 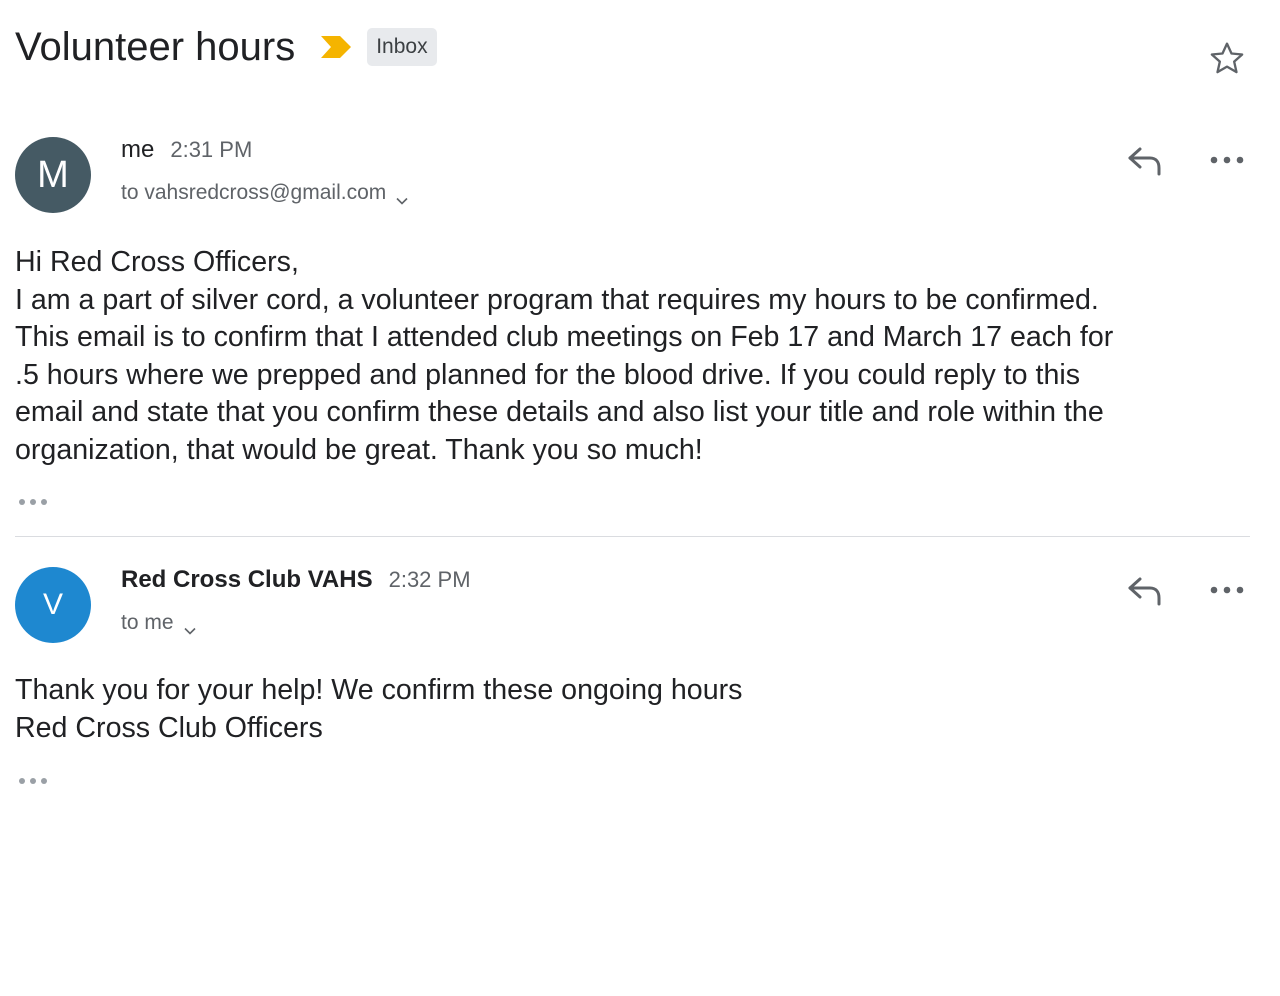 I want to click on body-line: Hi Red Cross Officers,, so click(x=157, y=262).